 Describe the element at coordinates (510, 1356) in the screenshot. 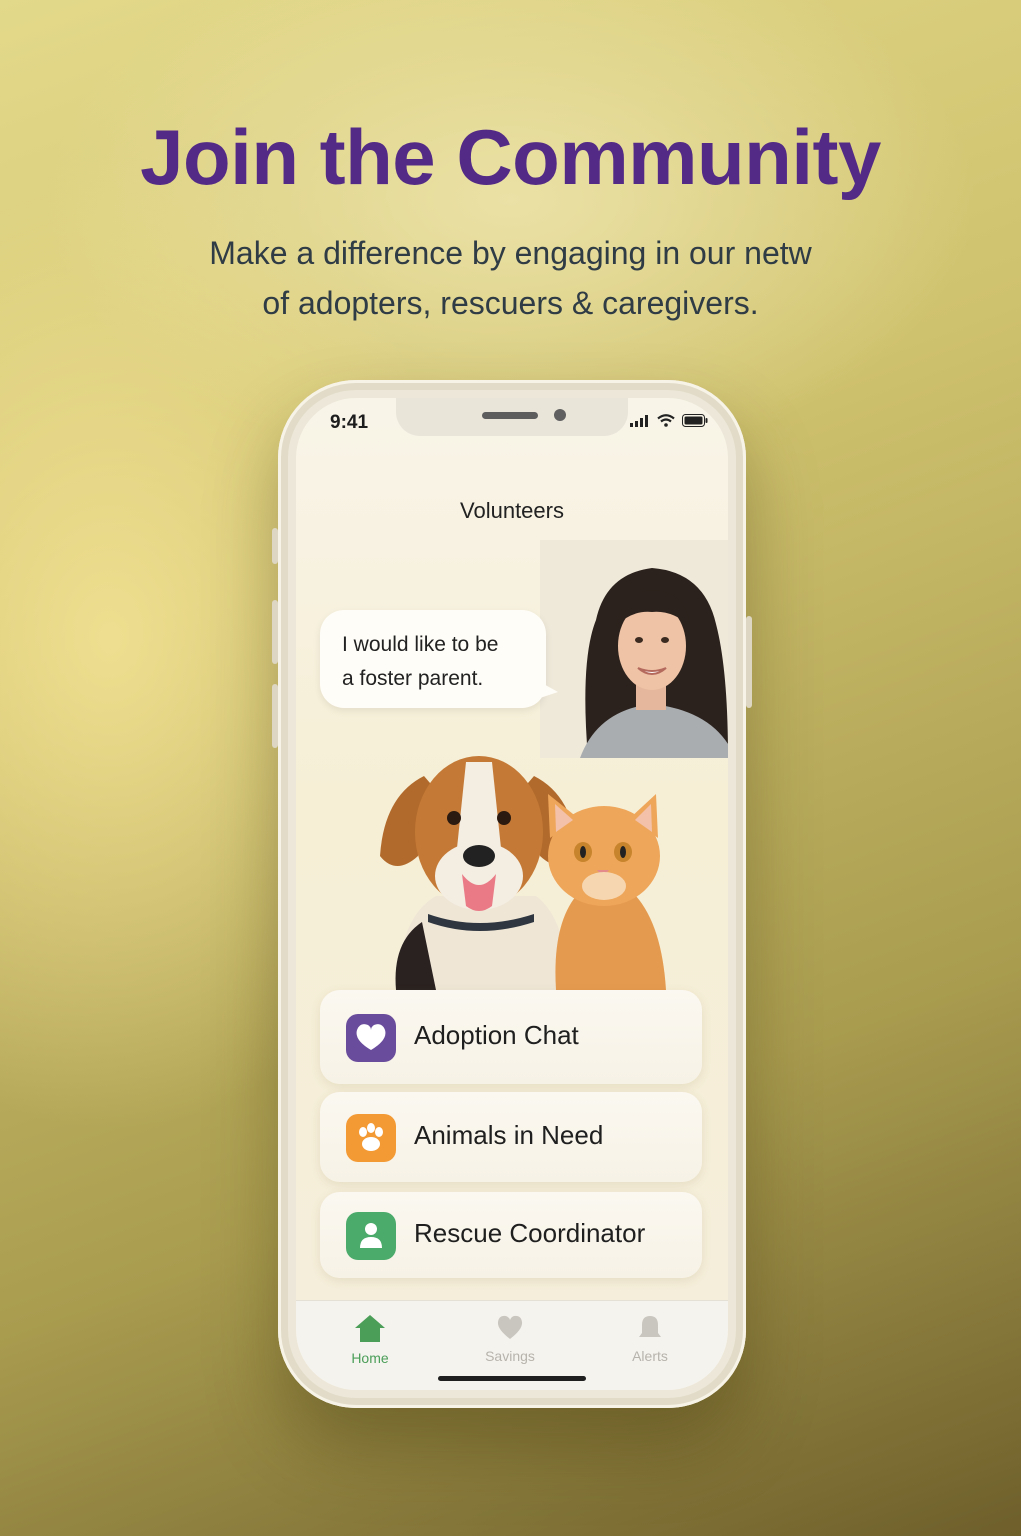

I see `tab-savings-label: Savings` at that location.